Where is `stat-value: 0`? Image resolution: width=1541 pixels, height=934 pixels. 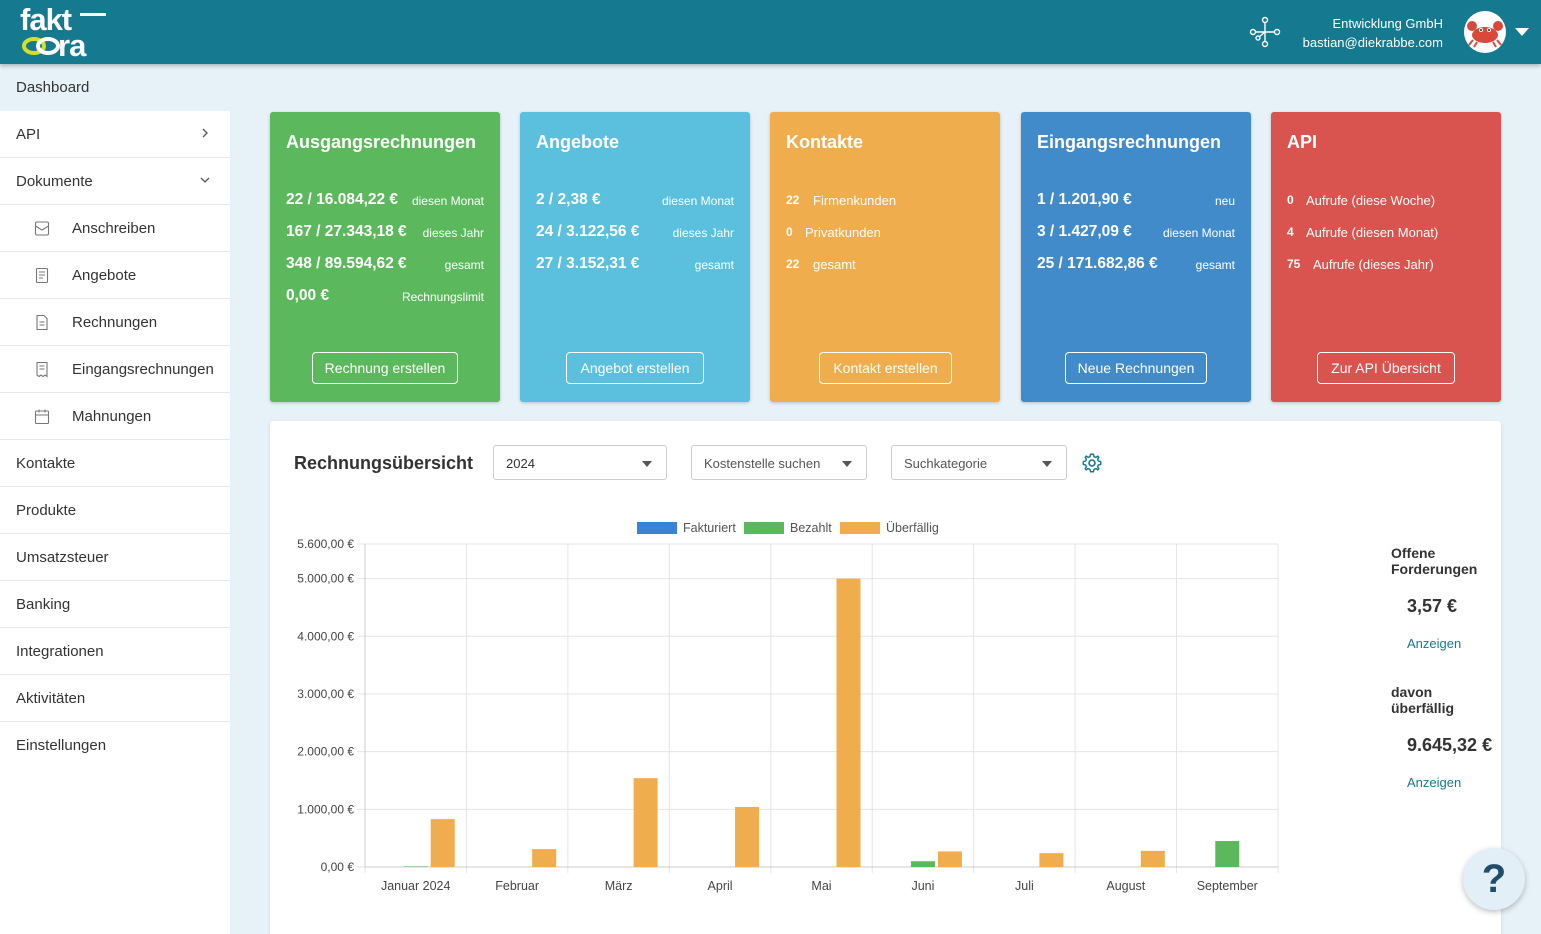 stat-value: 0 is located at coordinates (1290, 200).